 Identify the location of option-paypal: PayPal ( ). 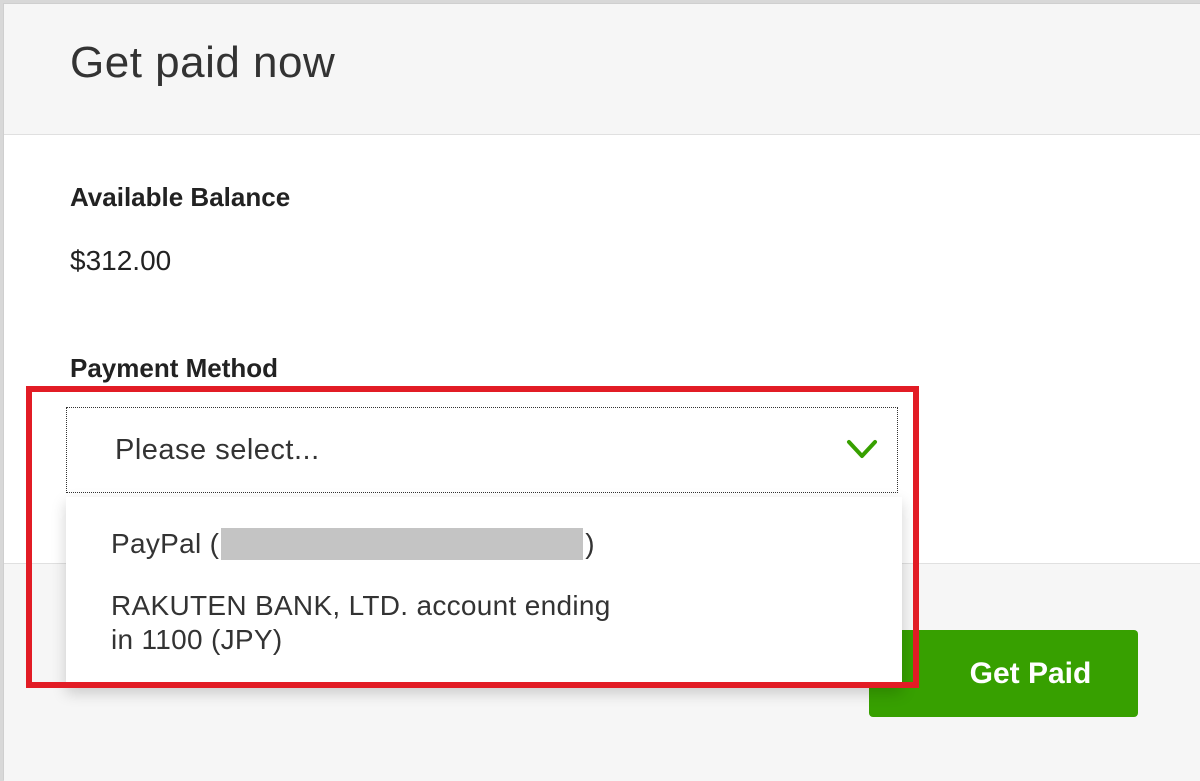
(353, 544).